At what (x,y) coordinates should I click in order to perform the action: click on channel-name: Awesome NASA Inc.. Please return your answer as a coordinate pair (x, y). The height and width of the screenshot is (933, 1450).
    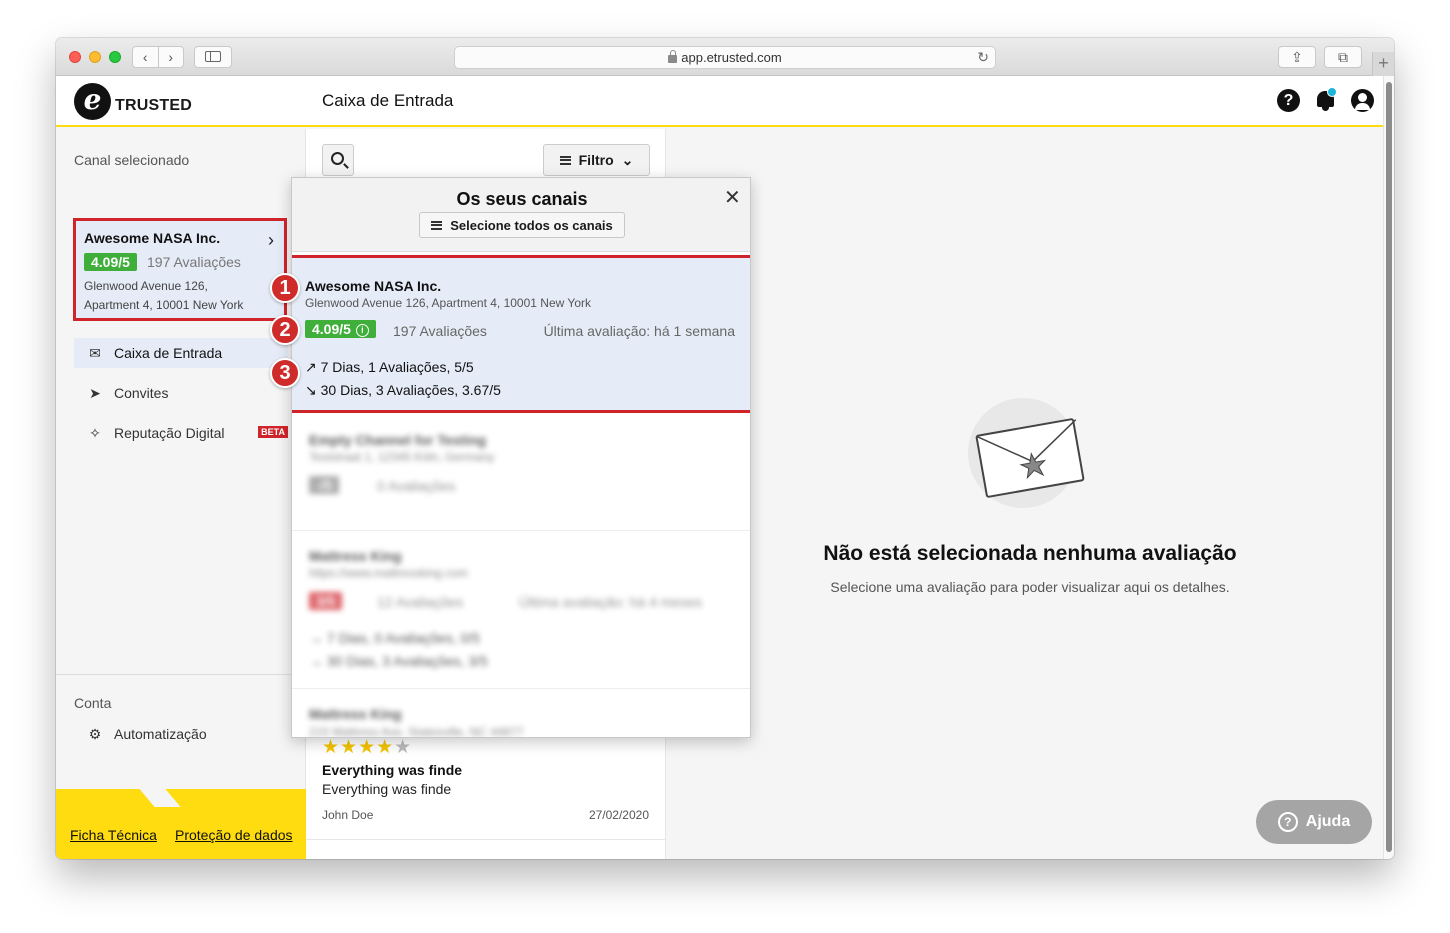
    Looking at the image, I should click on (152, 238).